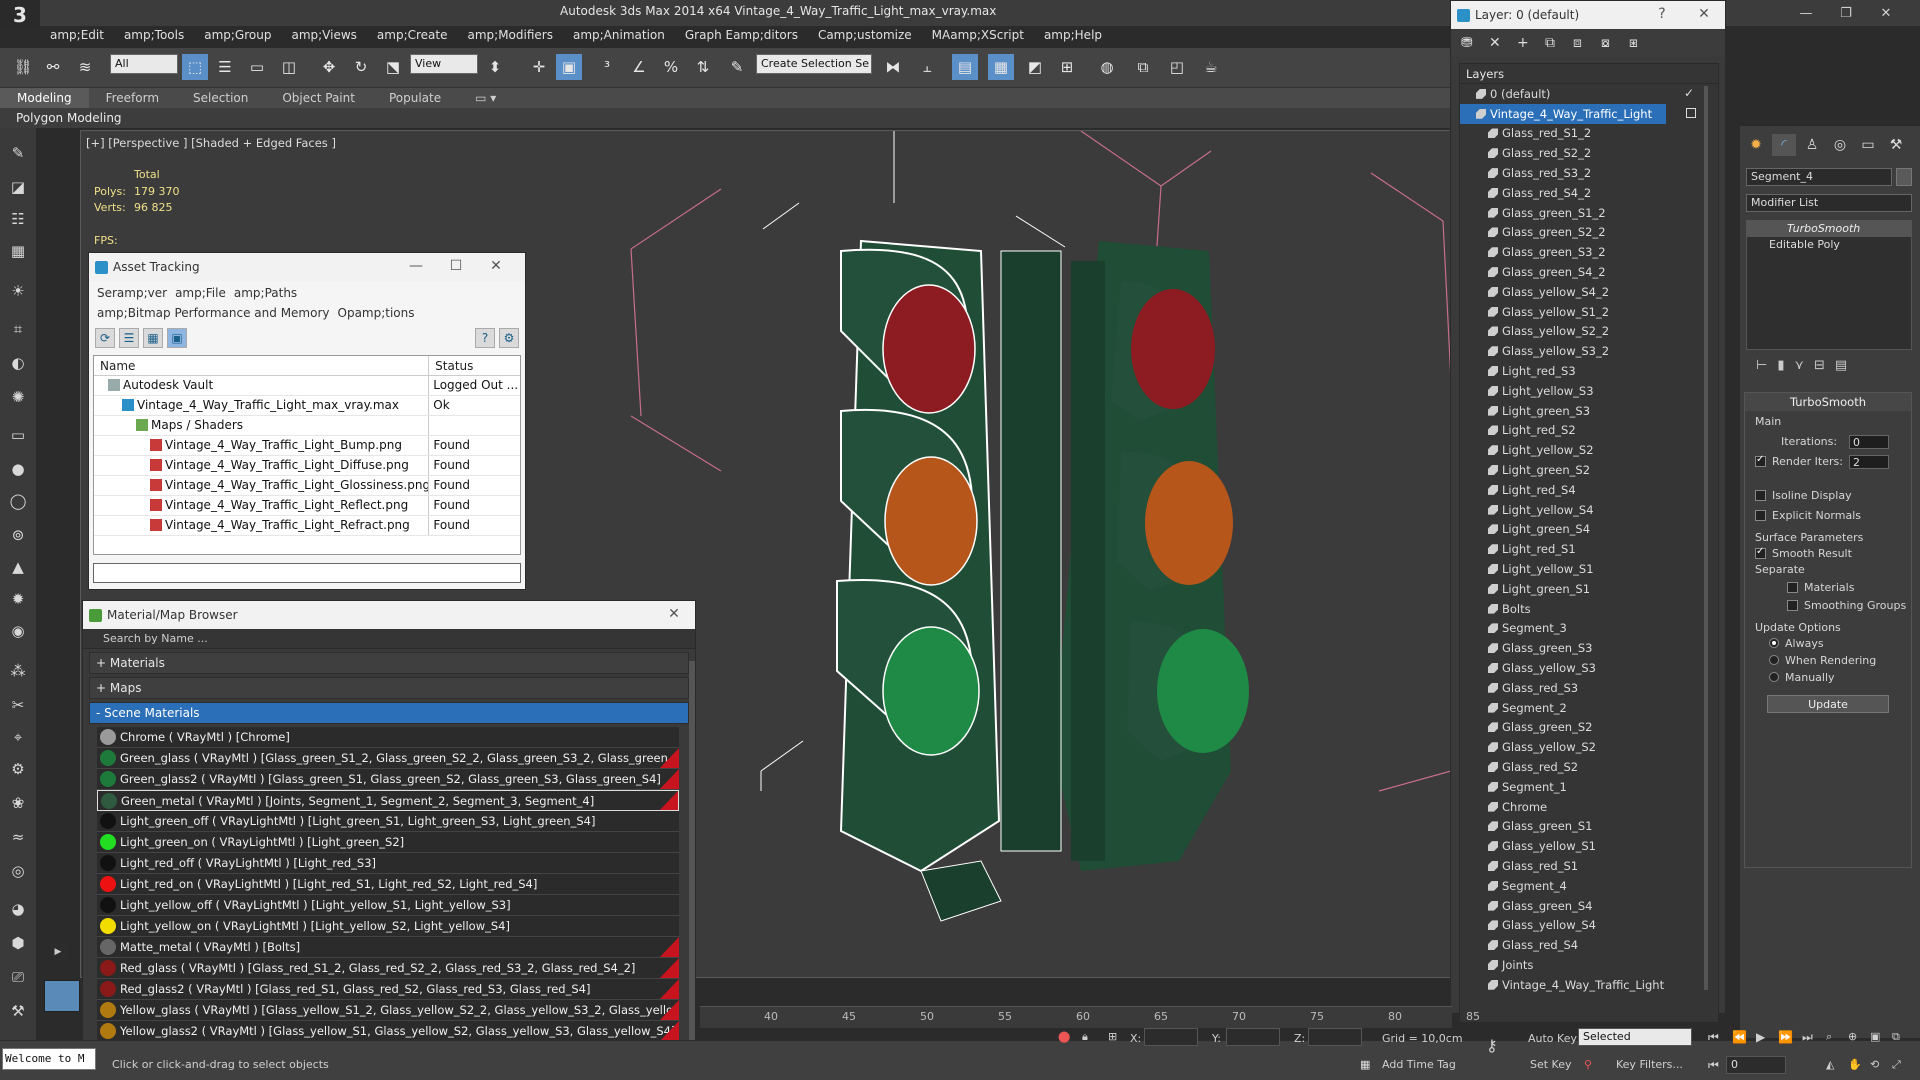  Describe the element at coordinates (1472, 43) in the screenshot. I see `layer-filter-icon: ⛃` at that location.